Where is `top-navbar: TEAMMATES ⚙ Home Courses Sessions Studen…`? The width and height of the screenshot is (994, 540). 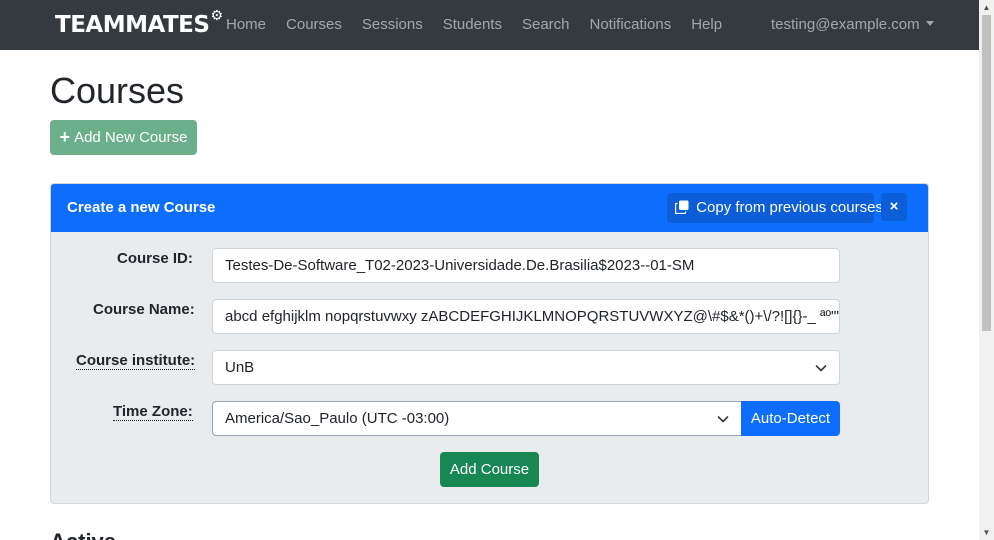 top-navbar: TEAMMATES ⚙ Home Courses Sessions Studen… is located at coordinates (489, 25).